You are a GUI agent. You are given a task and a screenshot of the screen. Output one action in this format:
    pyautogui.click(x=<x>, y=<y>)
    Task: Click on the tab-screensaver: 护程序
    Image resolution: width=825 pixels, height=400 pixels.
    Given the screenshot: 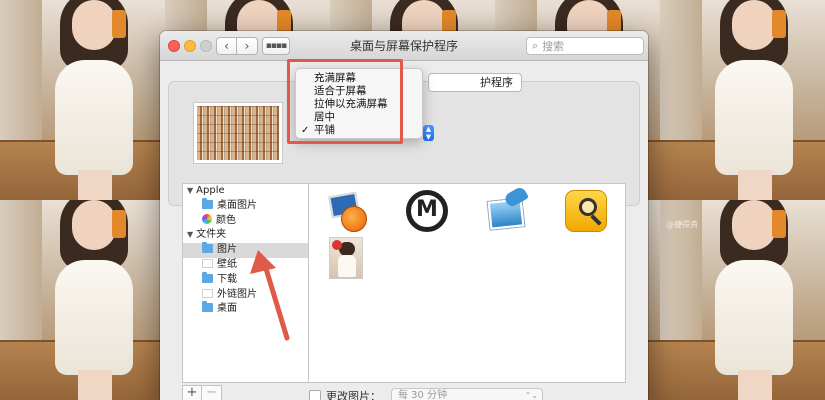 What is the action you would take?
    pyautogui.click(x=475, y=82)
    